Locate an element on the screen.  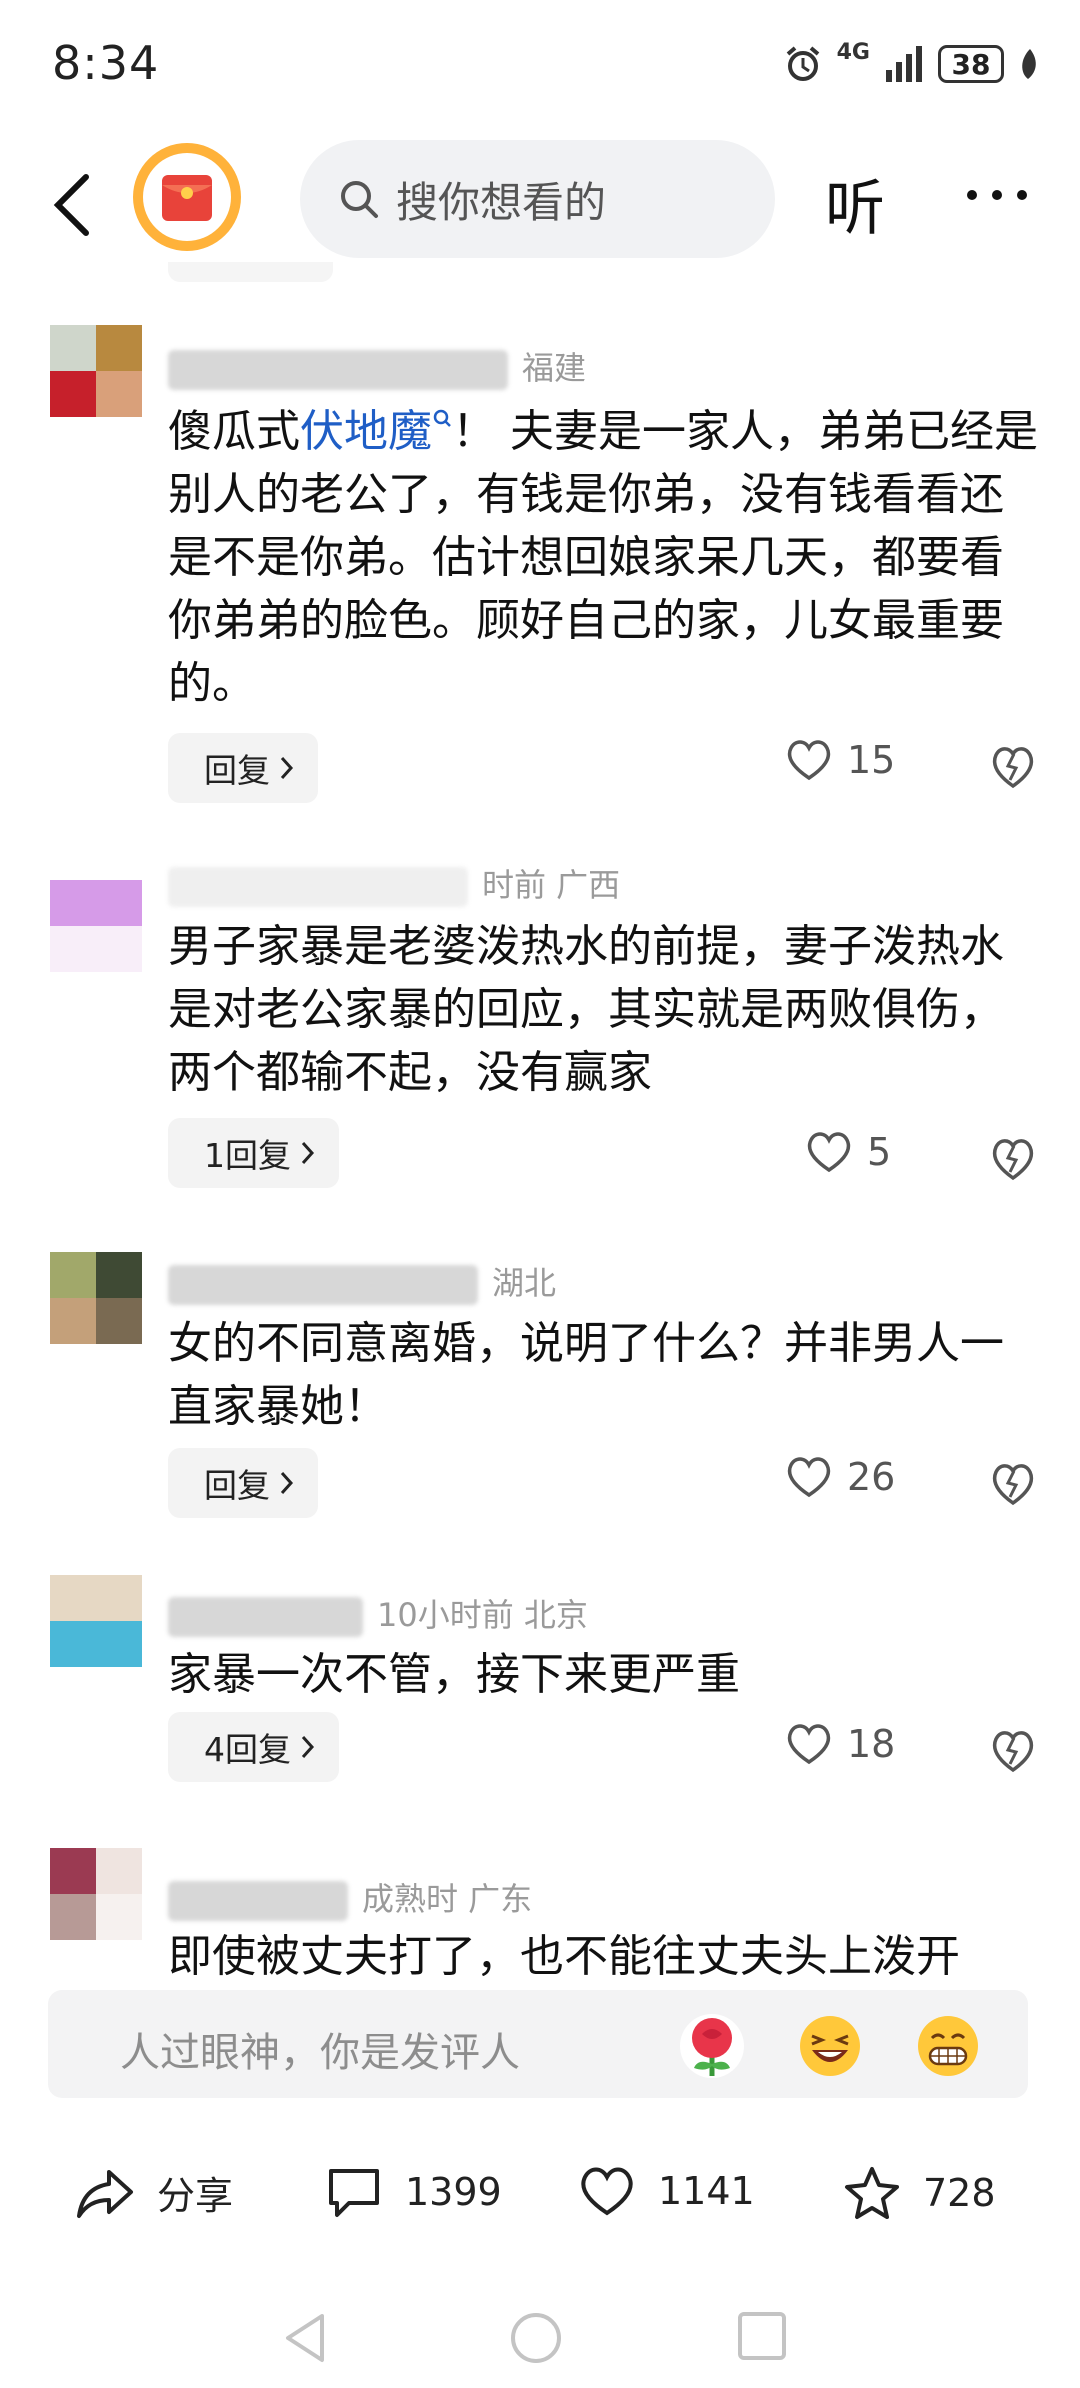
nav-recent-icon is located at coordinates (762, 2336).